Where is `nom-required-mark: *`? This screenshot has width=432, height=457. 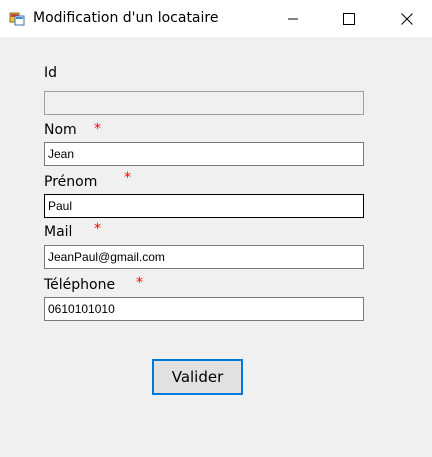 nom-required-mark: * is located at coordinates (97, 129).